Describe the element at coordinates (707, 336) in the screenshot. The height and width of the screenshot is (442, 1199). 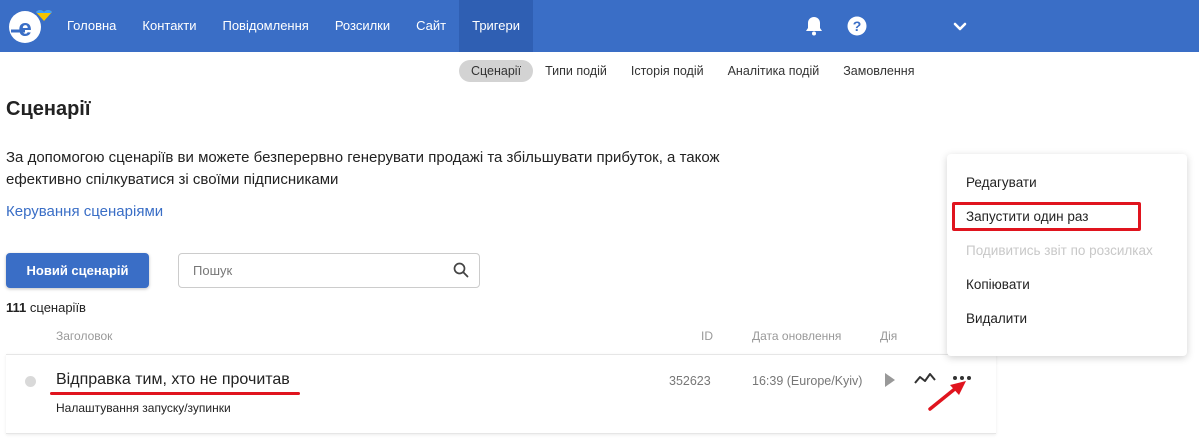
I see `column-header-id: ID` at that location.